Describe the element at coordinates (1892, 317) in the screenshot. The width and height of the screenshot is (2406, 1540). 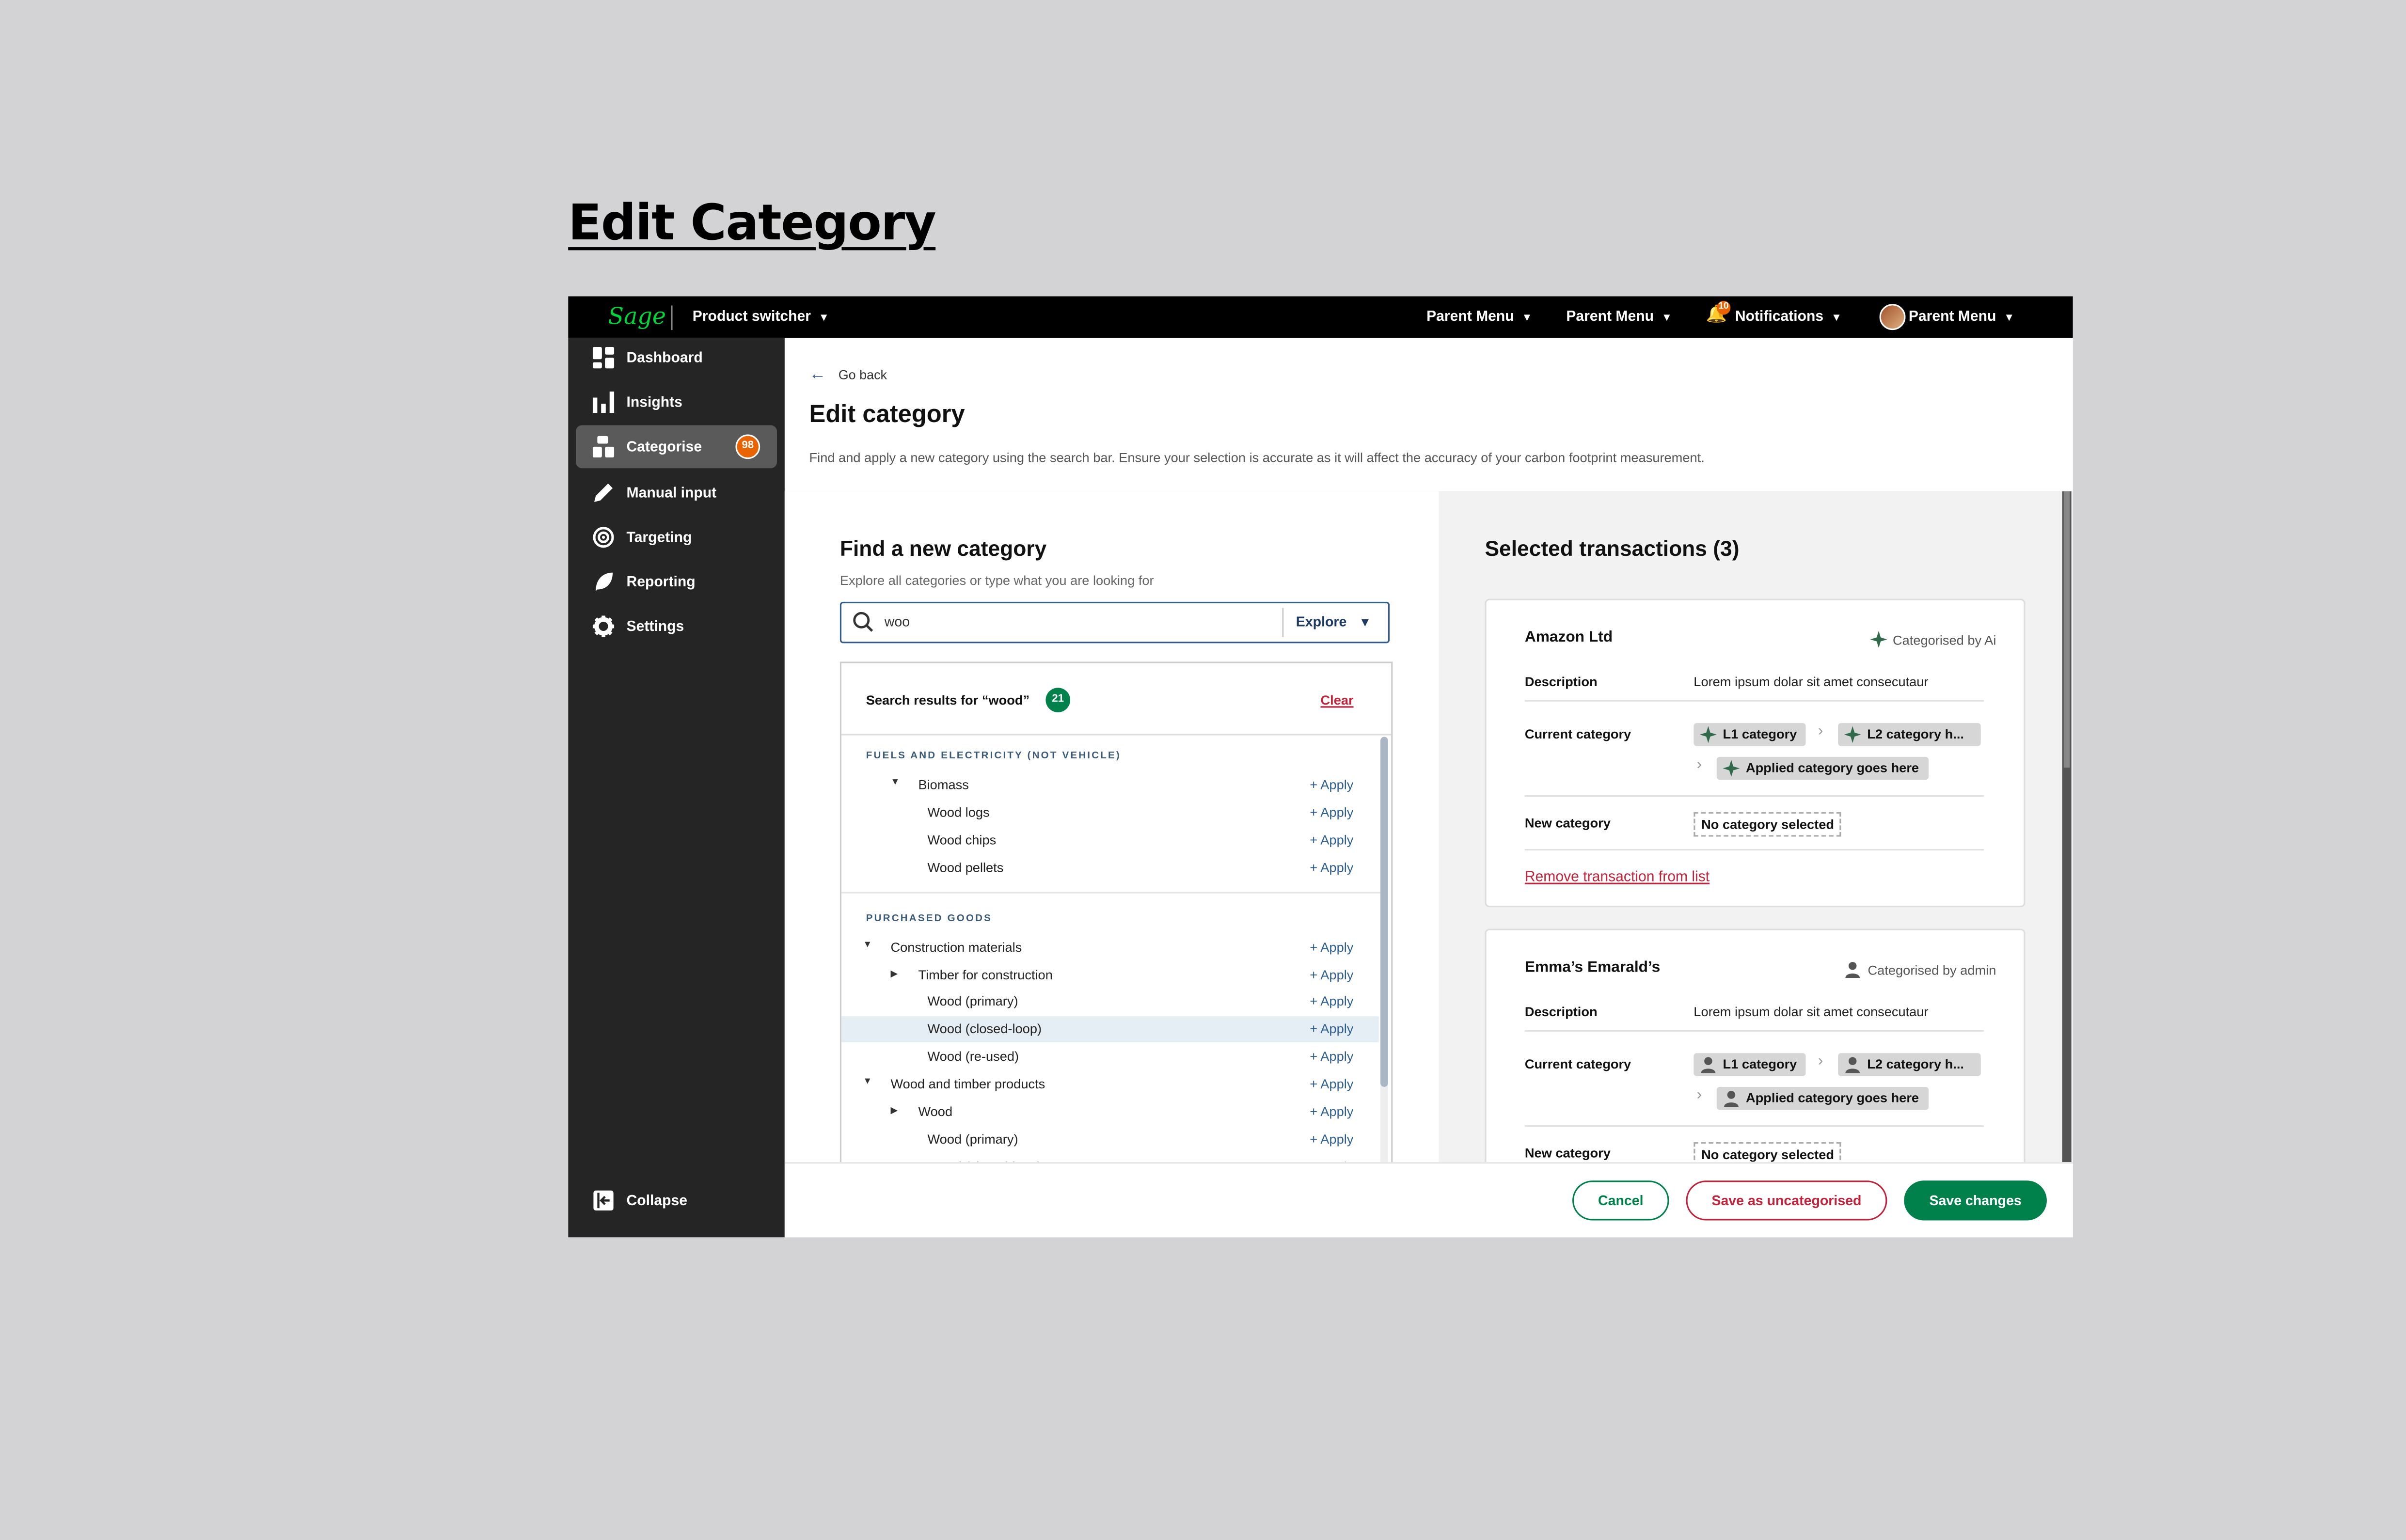
I see `avatar` at that location.